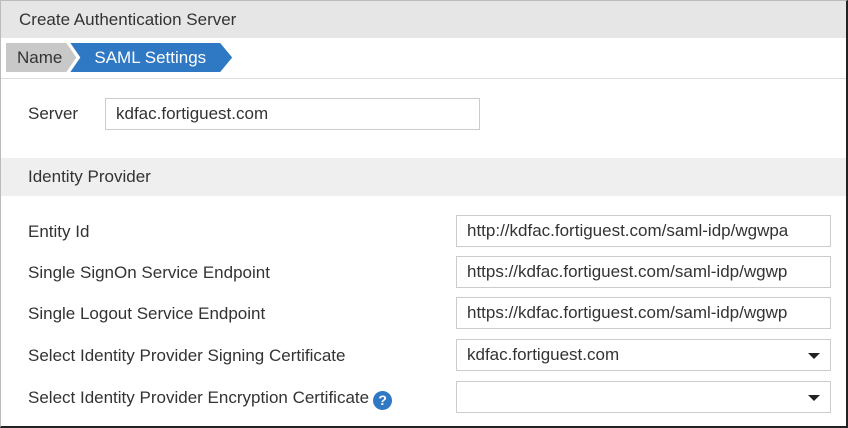  I want to click on sso-endpoint-label: Single SignOn Service Endpoint, so click(149, 272).